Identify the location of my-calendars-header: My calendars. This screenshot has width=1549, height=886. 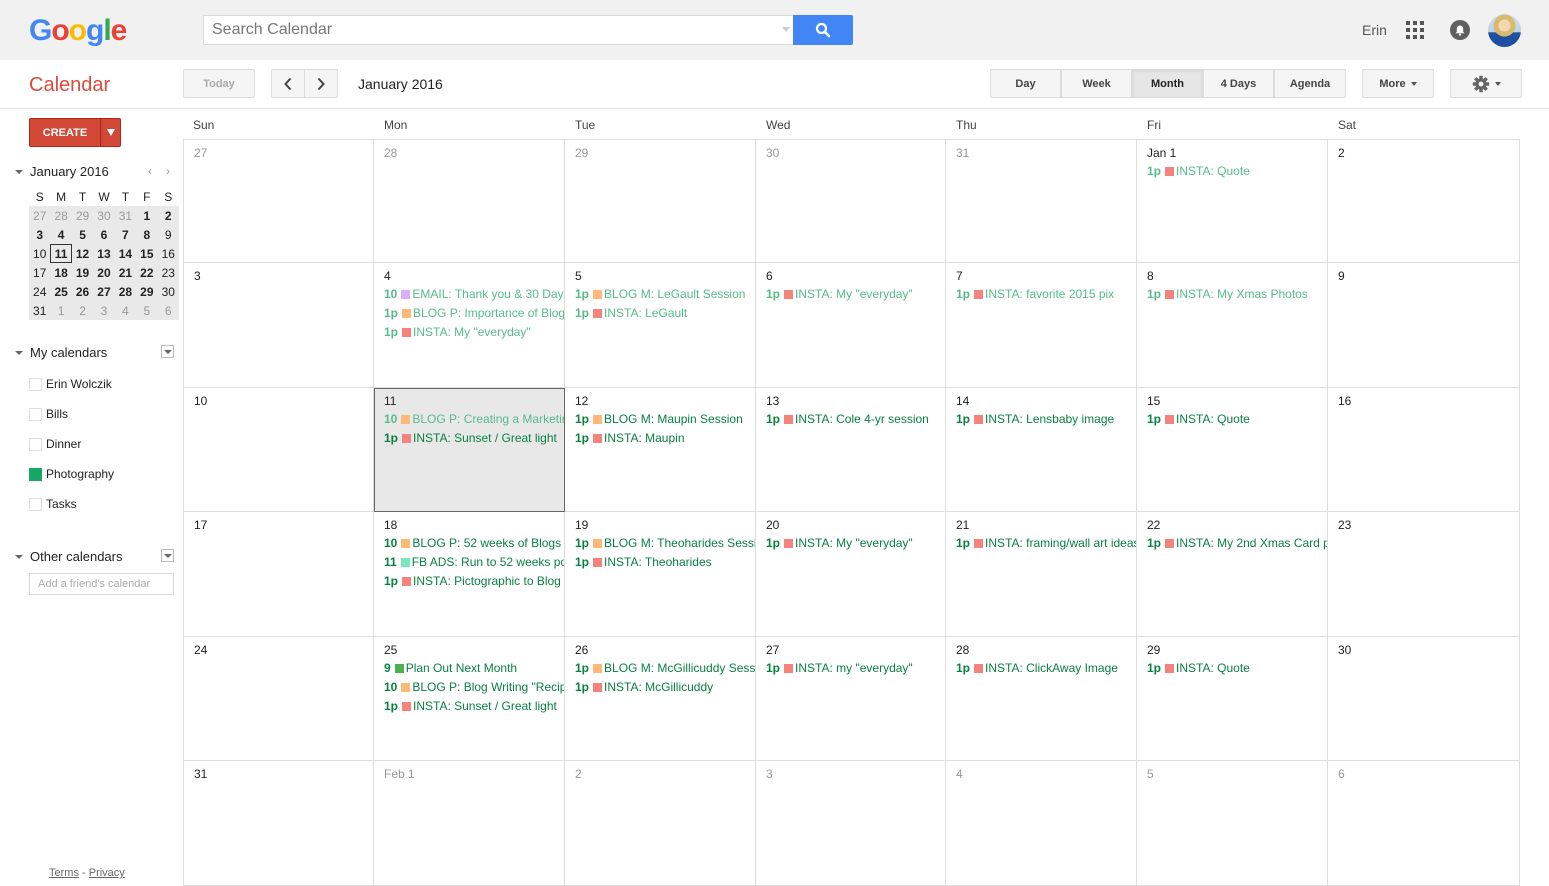
(61, 352).